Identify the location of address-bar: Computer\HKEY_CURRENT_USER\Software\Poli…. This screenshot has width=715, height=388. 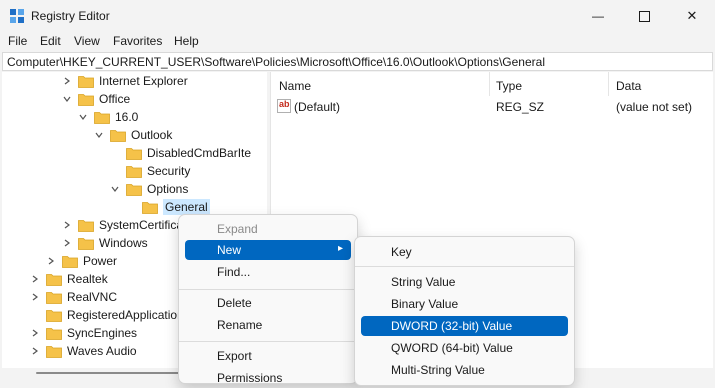
(357, 61).